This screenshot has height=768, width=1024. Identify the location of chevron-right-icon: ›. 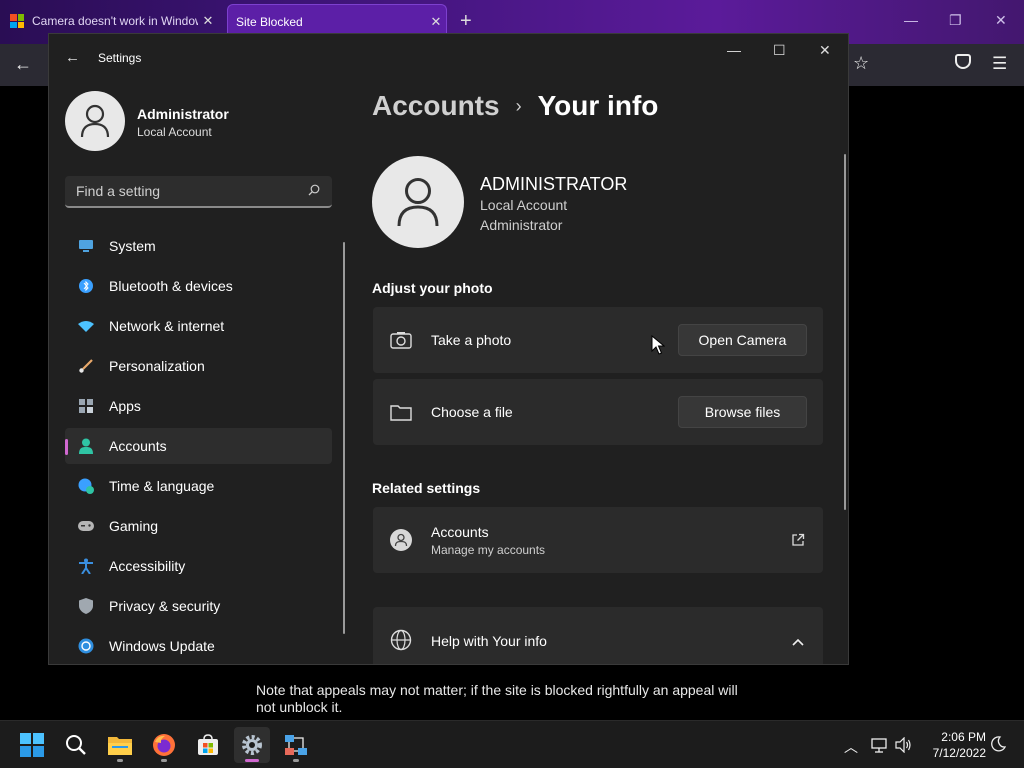
(518, 105).